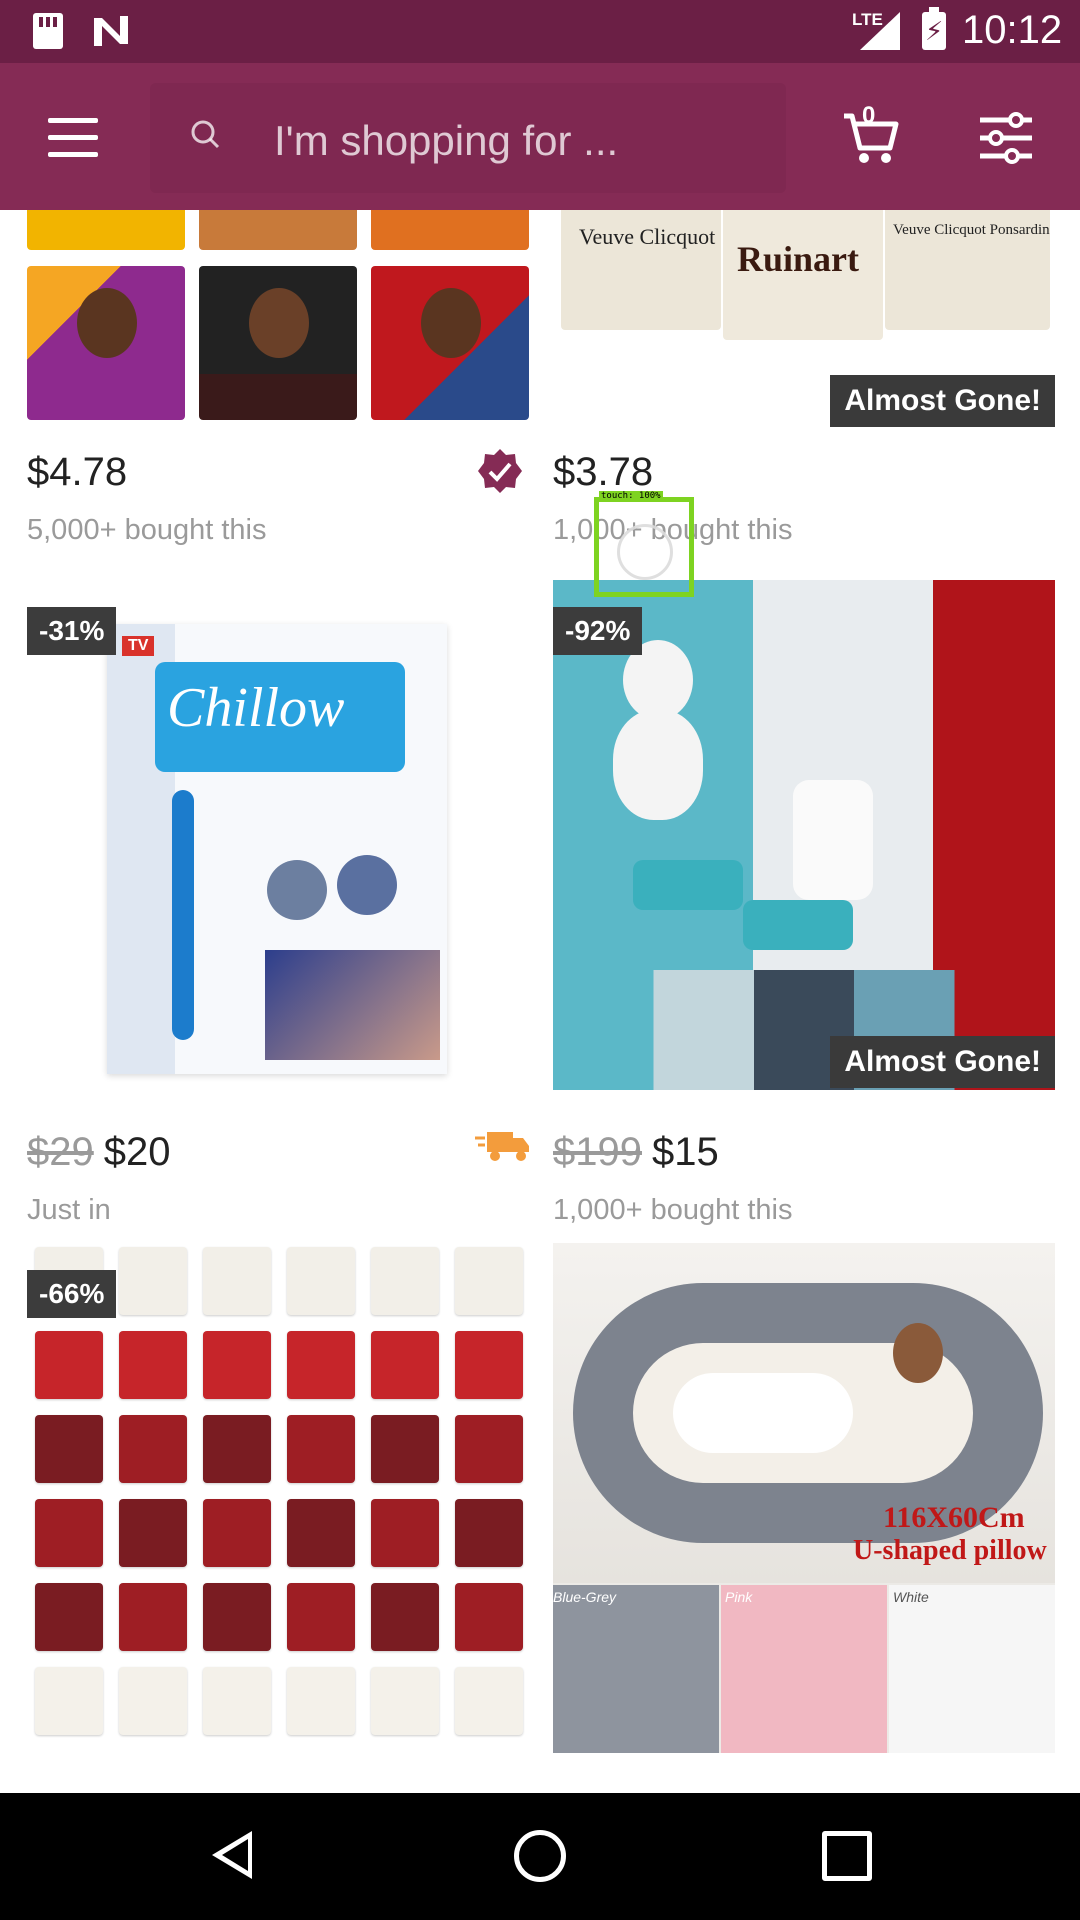 Image resolution: width=1080 pixels, height=1920 pixels. I want to click on product-price: $199 $15, so click(636, 1152).